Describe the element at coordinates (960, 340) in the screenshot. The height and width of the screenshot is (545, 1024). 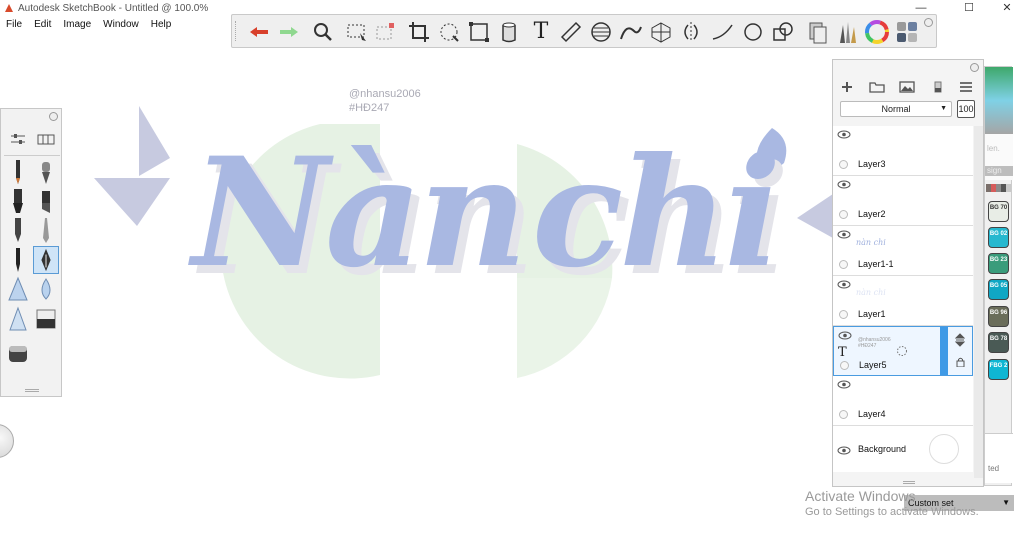
I see `layer-move-icon` at that location.